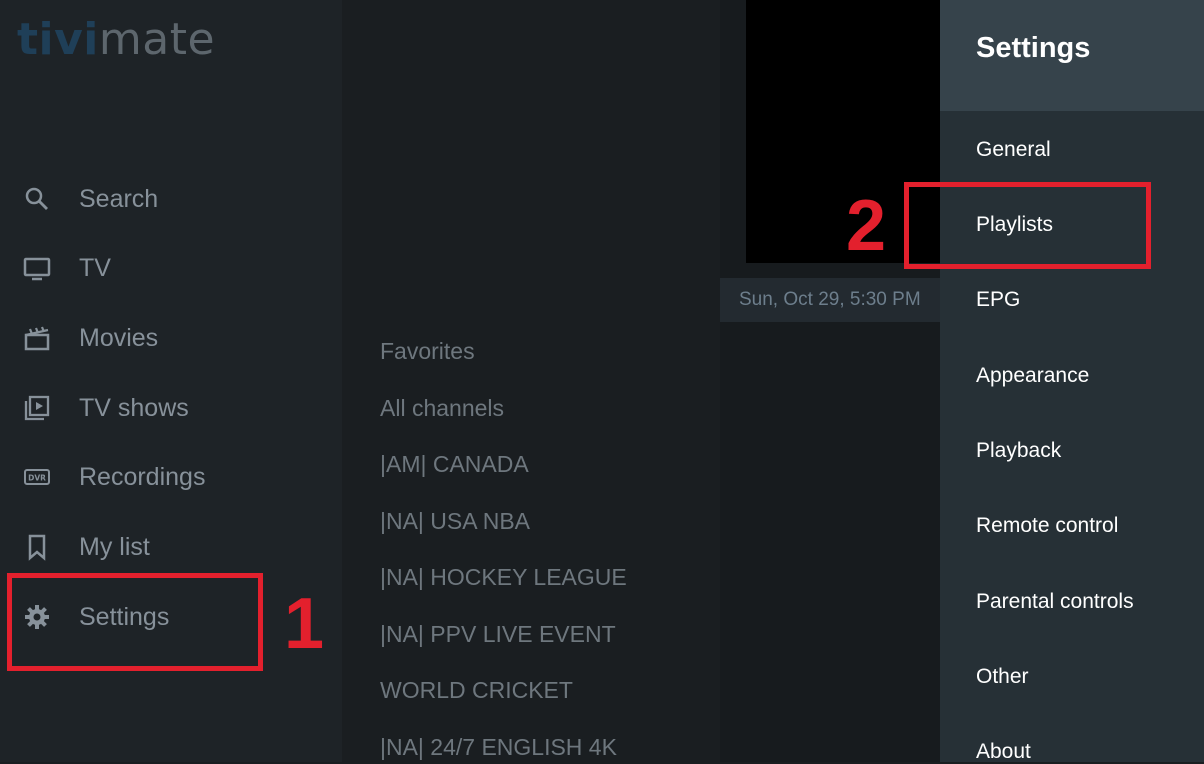 The height and width of the screenshot is (764, 1204). Describe the element at coordinates (114, 546) in the screenshot. I see `sidebar-item-label: My list` at that location.